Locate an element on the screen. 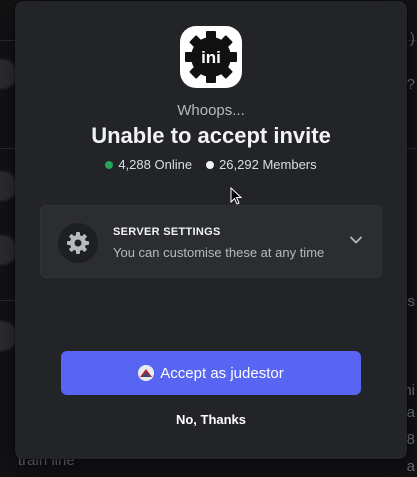 The height and width of the screenshot is (477, 417). modal-title: Unable to accept invite is located at coordinates (211, 135).